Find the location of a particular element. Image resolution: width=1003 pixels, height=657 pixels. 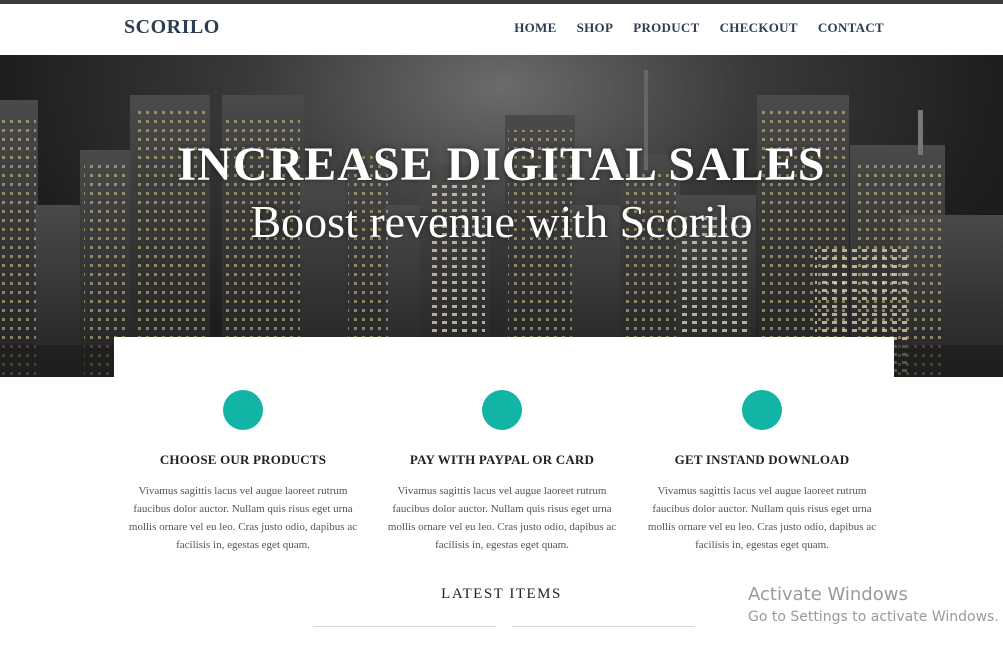

nav-home: HOME is located at coordinates (535, 28).